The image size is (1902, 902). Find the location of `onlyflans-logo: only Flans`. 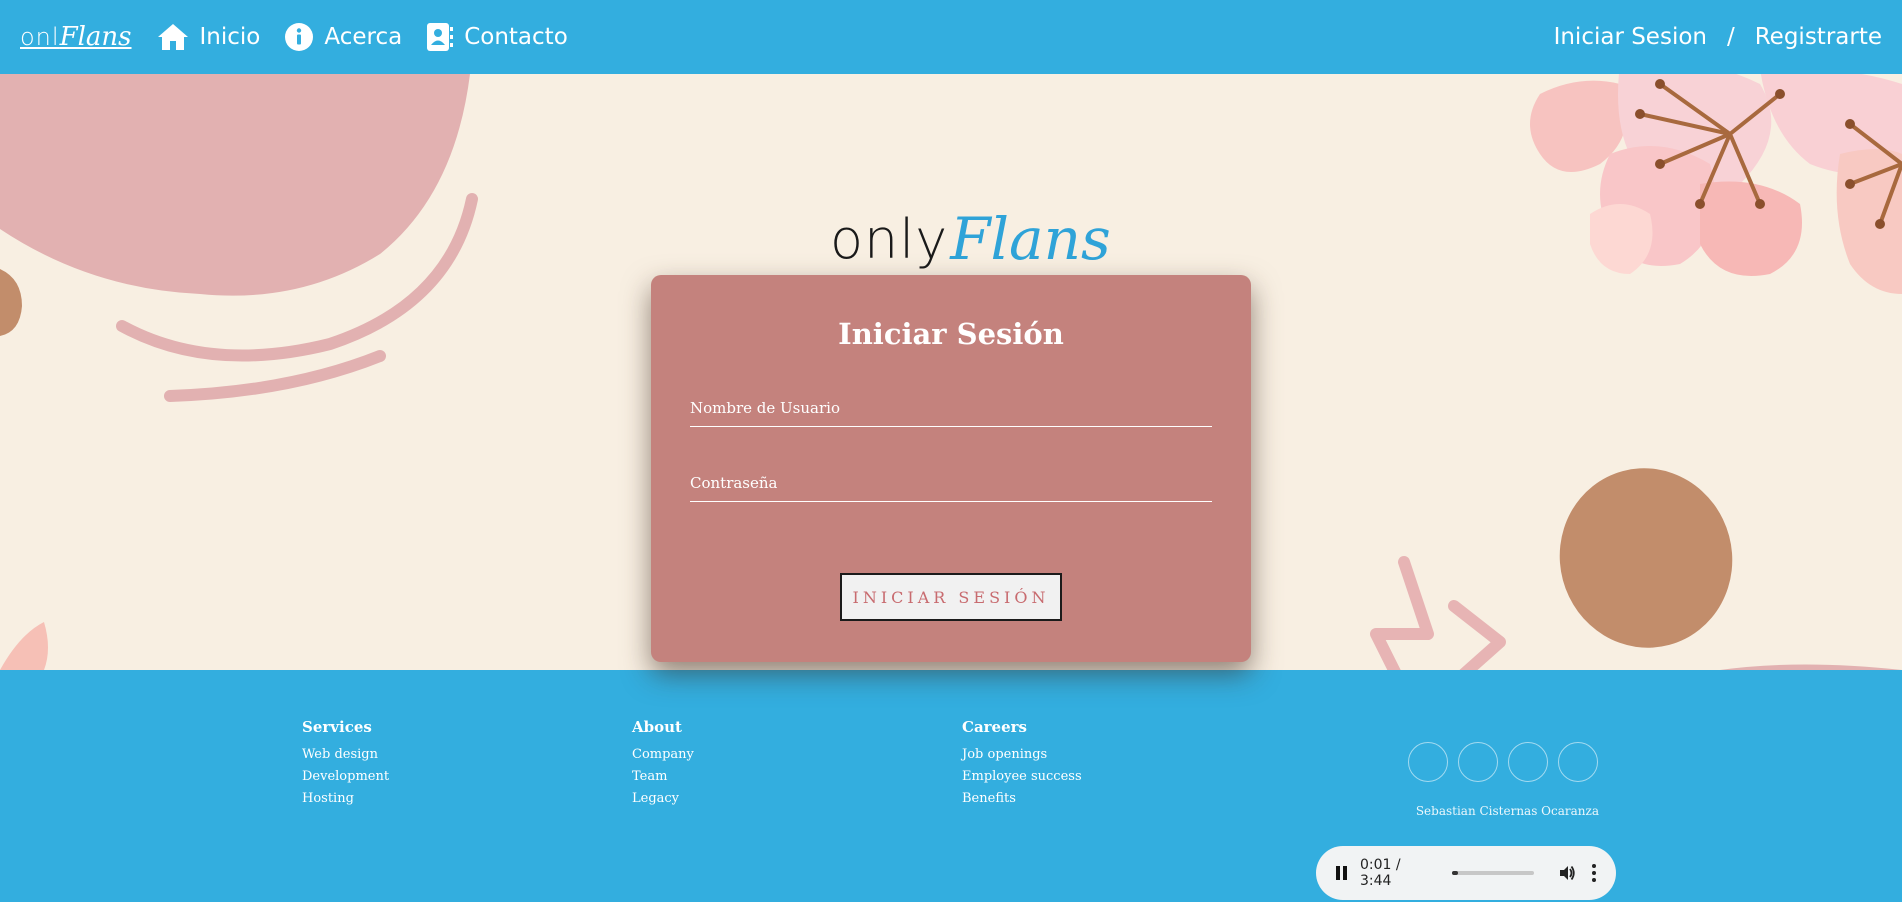

onlyflans-logo: only Flans is located at coordinates (968, 239).